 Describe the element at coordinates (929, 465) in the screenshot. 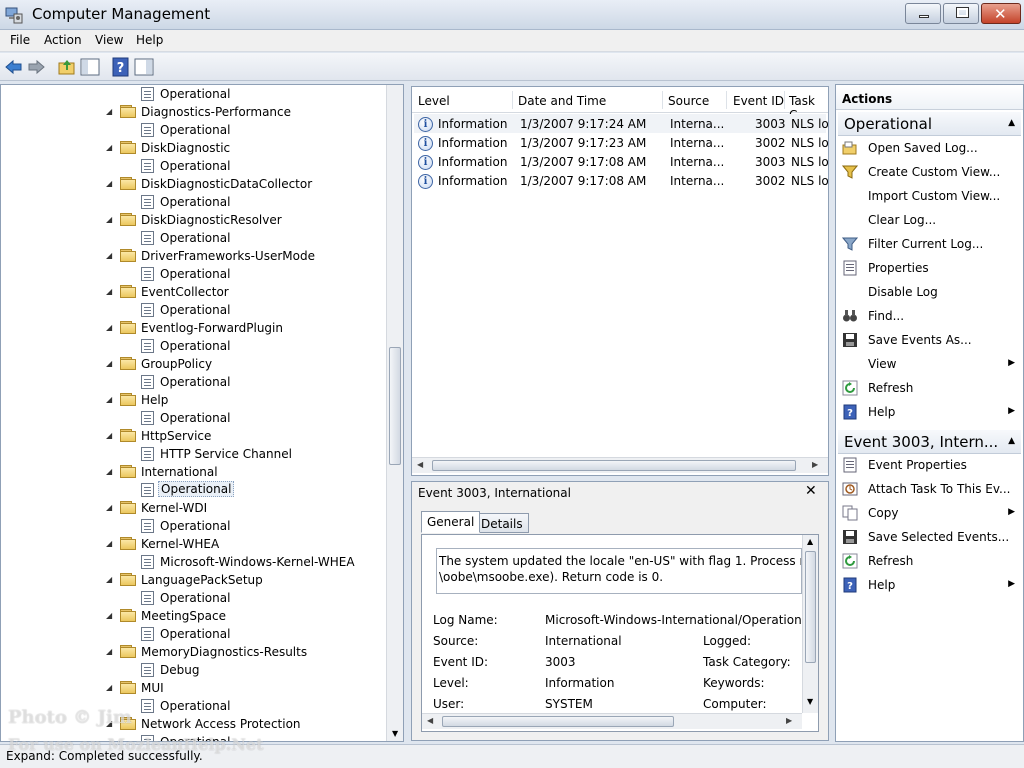

I see `action-item: Event Properties` at that location.